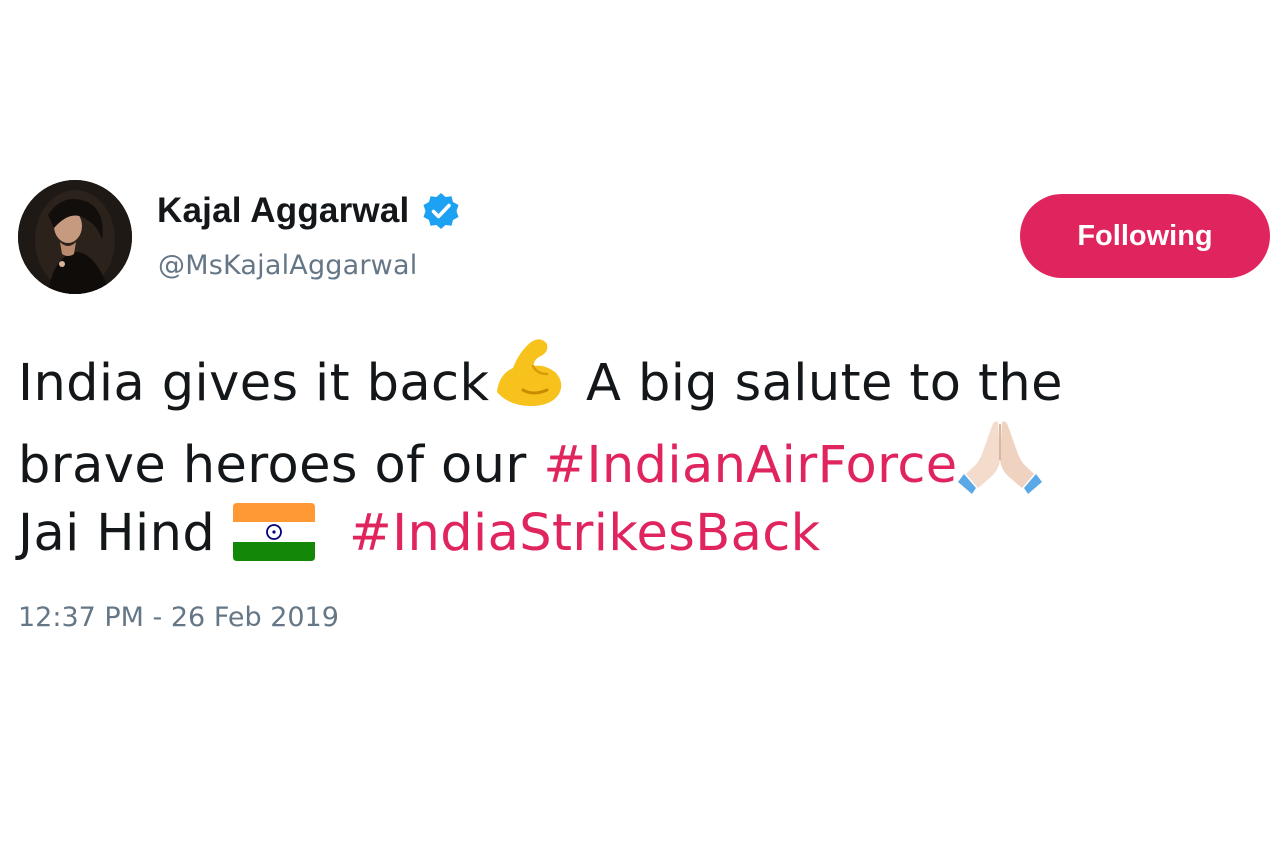  I want to click on india-flag-icon, so click(274, 544).